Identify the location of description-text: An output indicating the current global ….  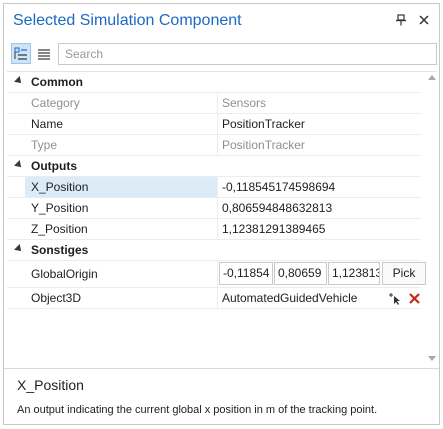
(197, 410).